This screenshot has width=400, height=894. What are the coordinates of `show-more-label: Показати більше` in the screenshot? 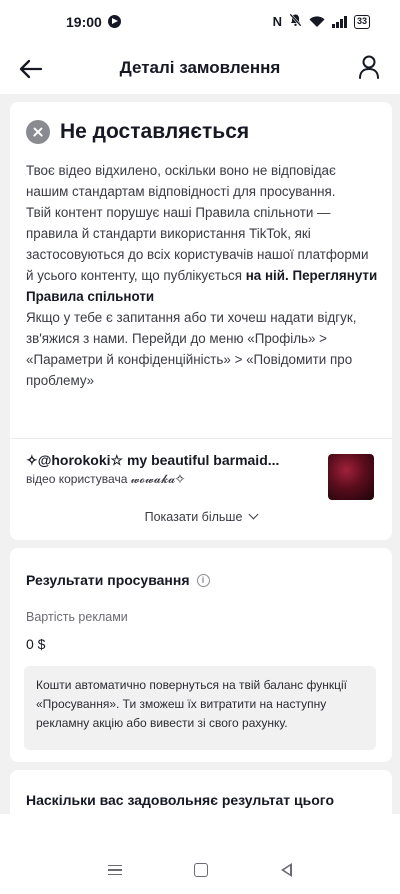 It's located at (193, 517).